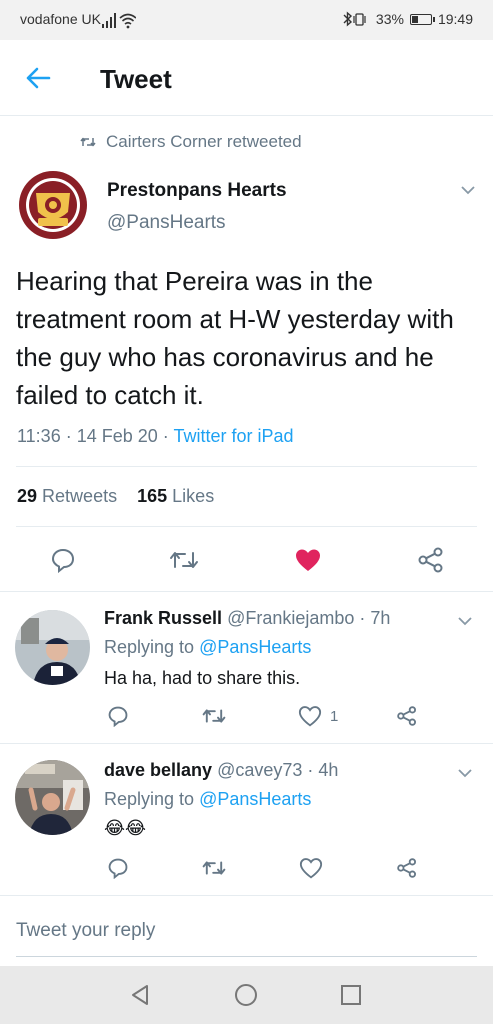 This screenshot has height=1024, width=493. I want to click on reply-age: 4h, so click(328, 770).